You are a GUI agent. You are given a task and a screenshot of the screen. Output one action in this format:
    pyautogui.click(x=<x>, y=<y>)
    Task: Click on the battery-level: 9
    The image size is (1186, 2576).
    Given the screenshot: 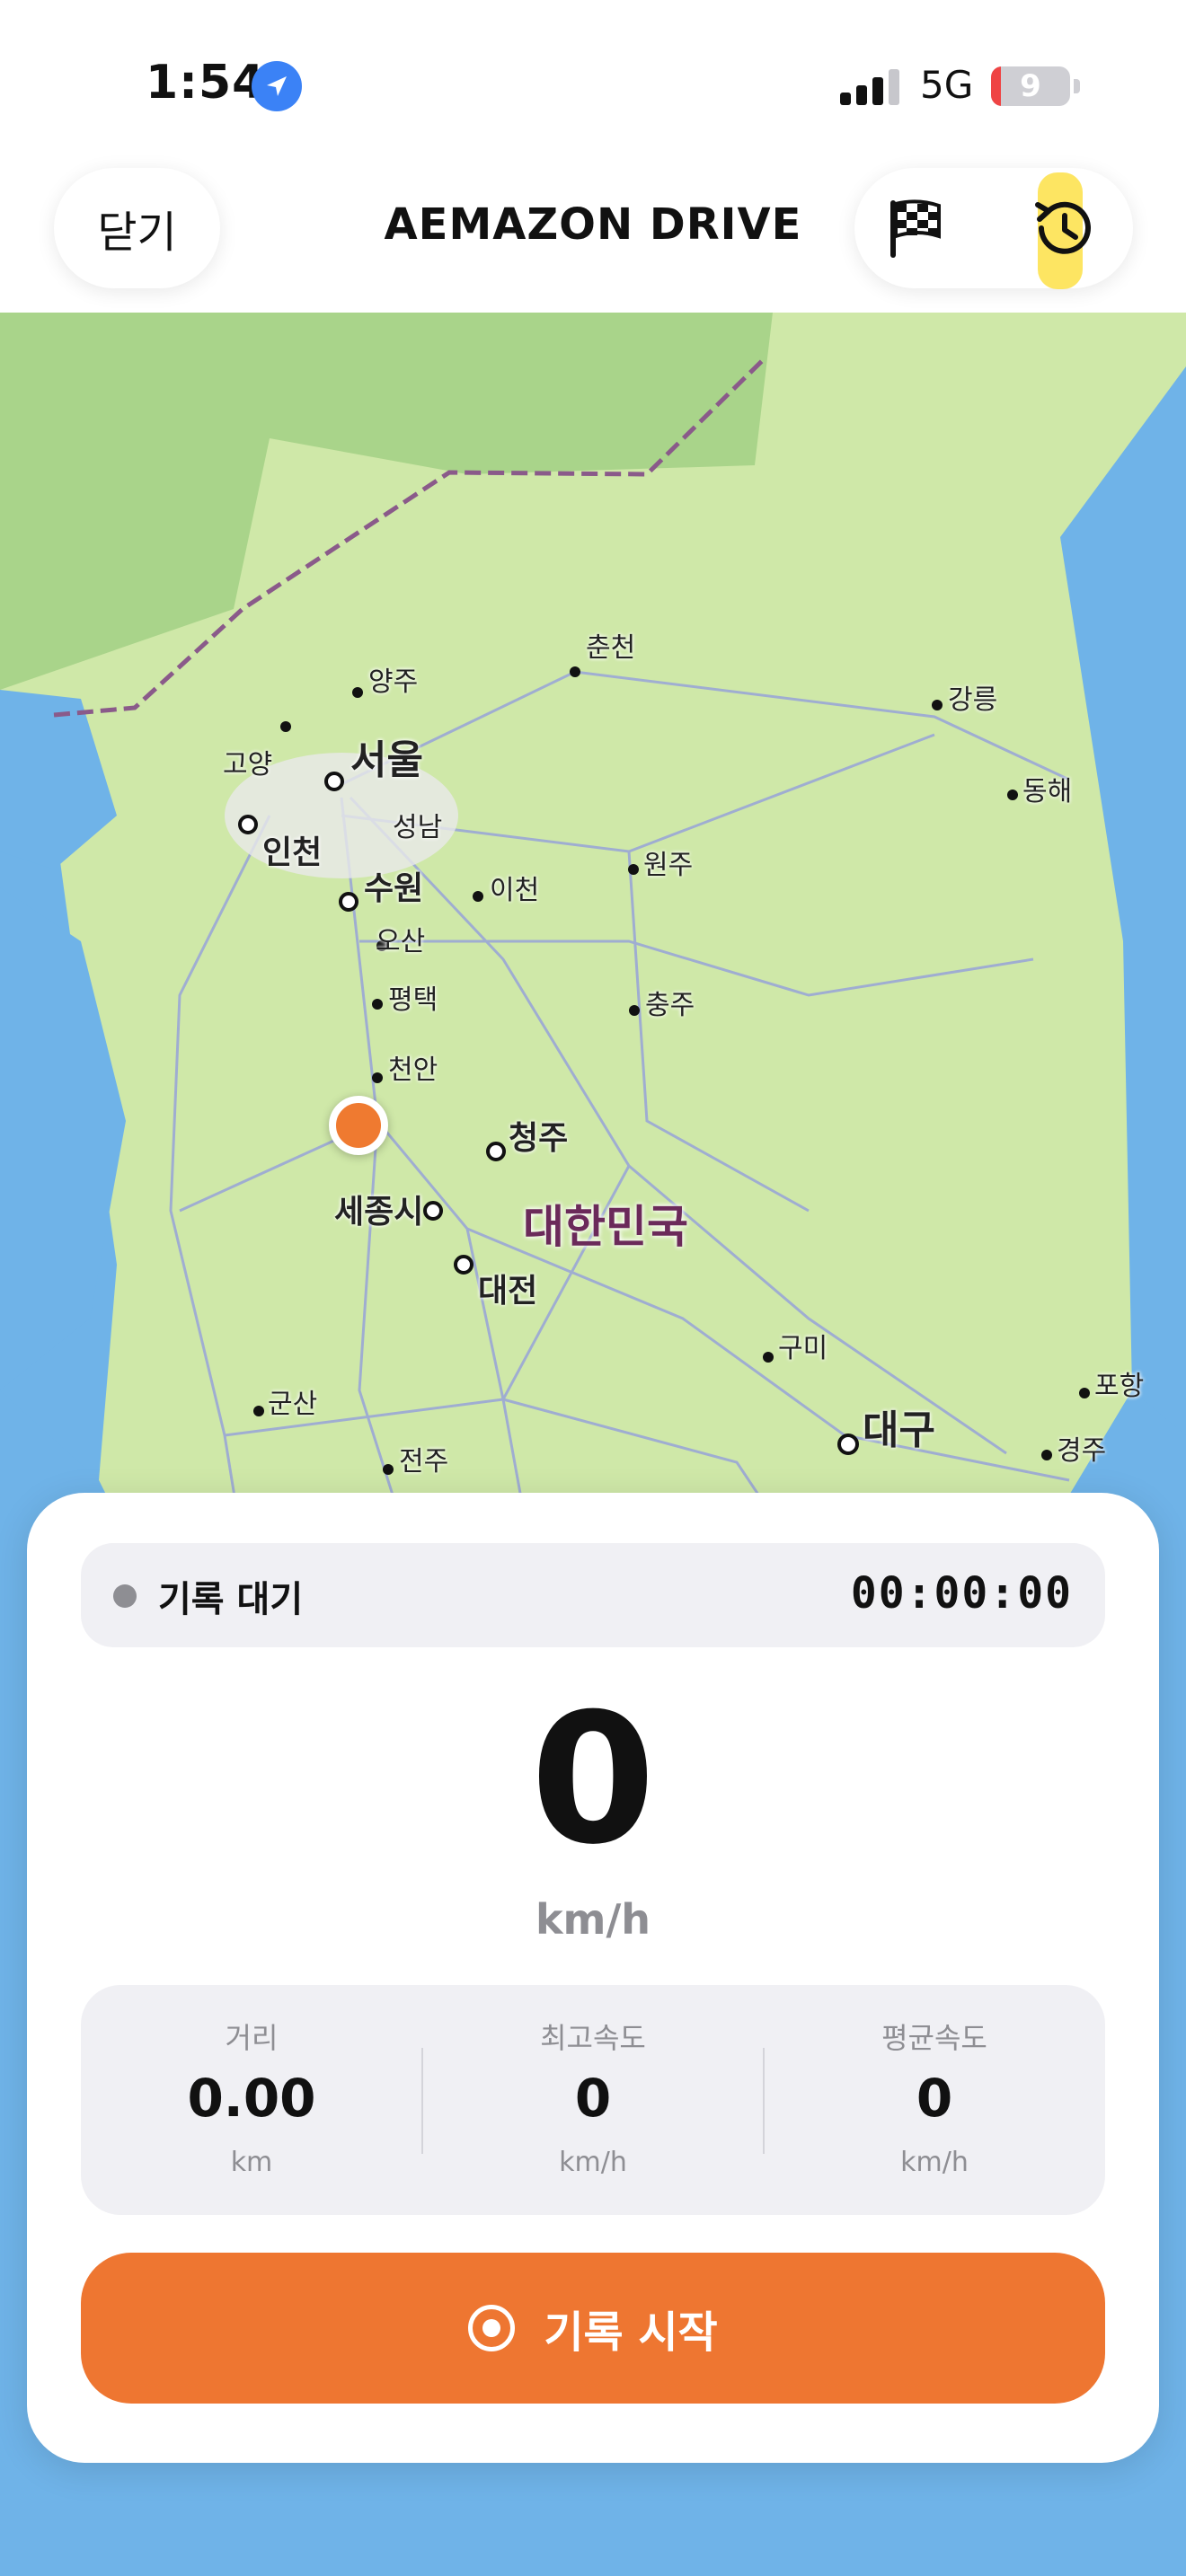 What is the action you would take?
    pyautogui.click(x=1030, y=86)
    